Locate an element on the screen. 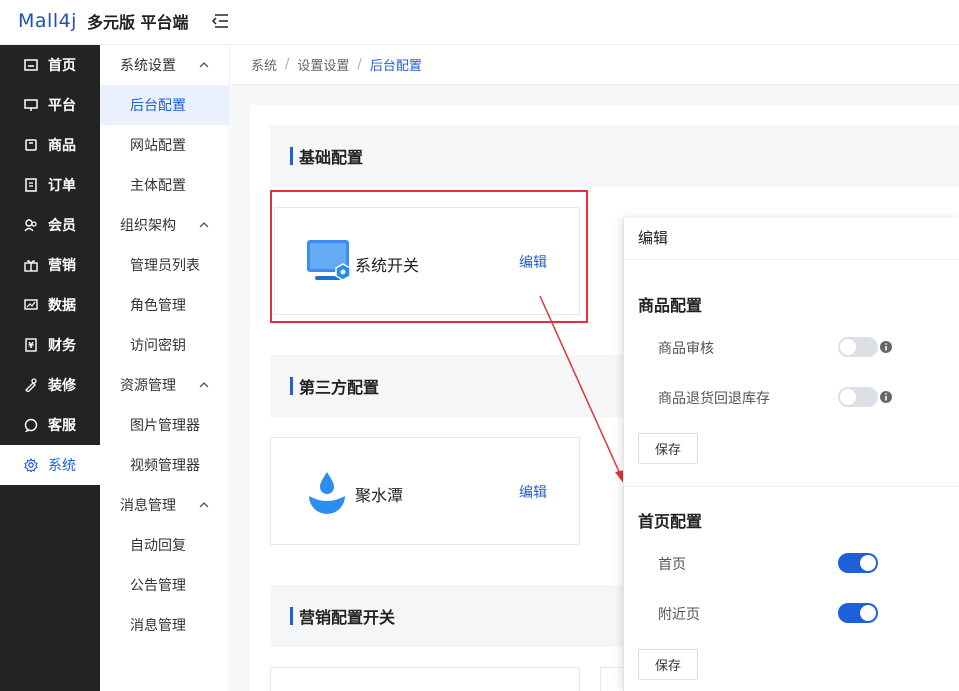 This screenshot has height=691, width=959. sidebar-item-data: 数据 is located at coordinates (50, 305).